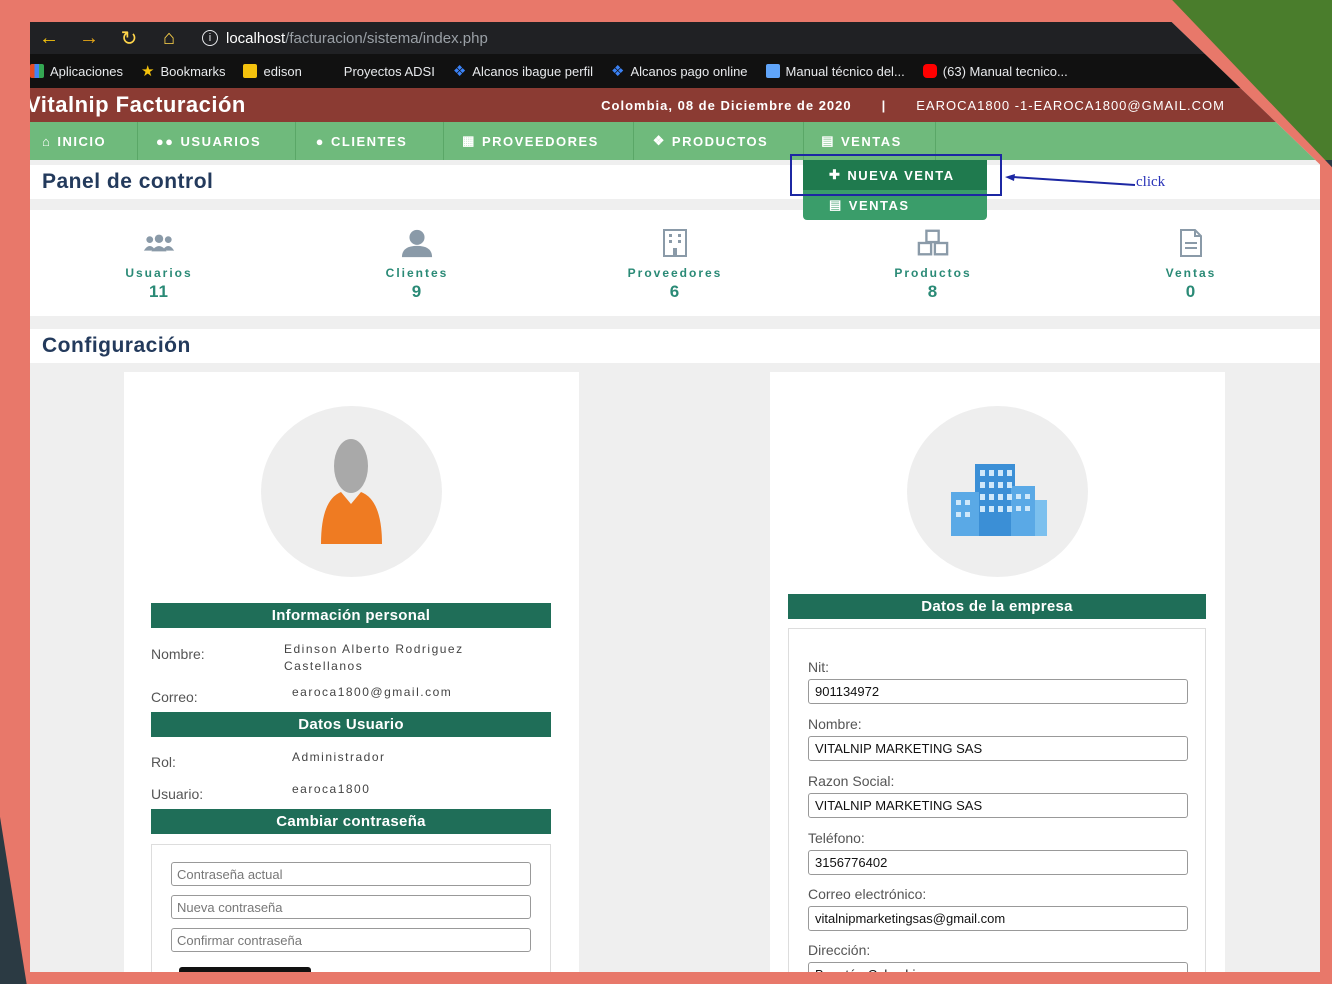 The width and height of the screenshot is (1332, 984). Describe the element at coordinates (818, 667) in the screenshot. I see `nit-label: Nit:` at that location.